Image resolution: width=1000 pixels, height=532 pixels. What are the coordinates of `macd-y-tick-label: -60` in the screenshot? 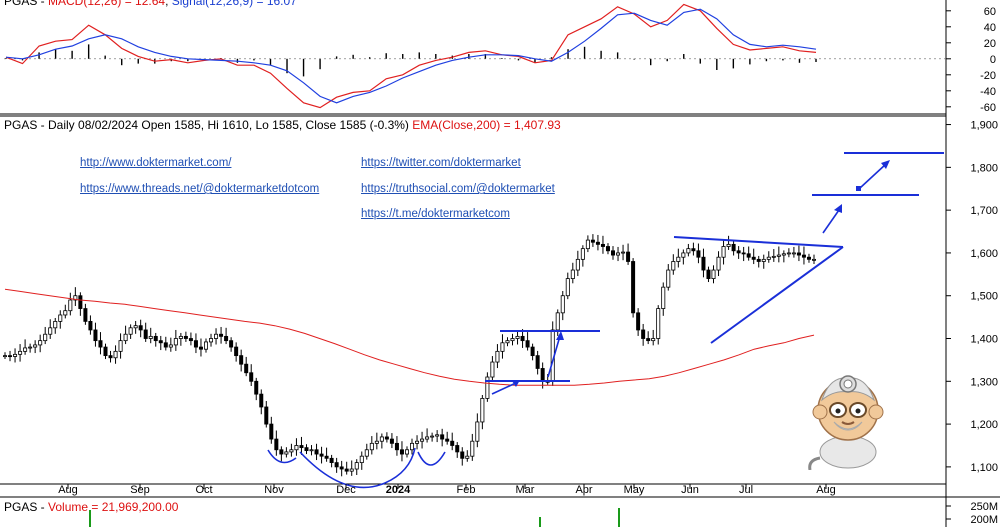 It's located at (988, 108).